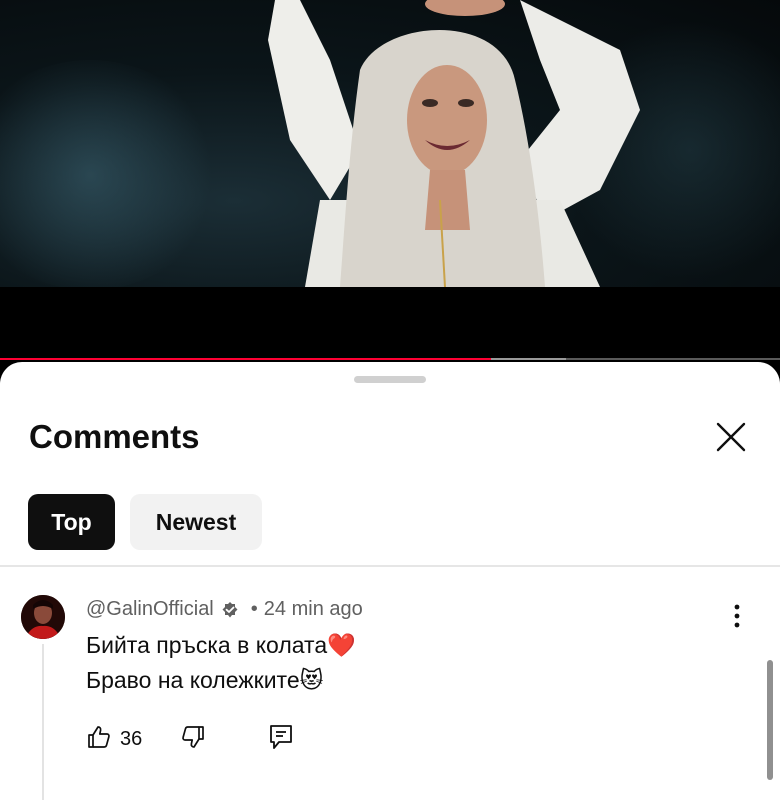 The image size is (780, 800). Describe the element at coordinates (313, 609) in the screenshot. I see `comment-time: 24 min ago` at that location.